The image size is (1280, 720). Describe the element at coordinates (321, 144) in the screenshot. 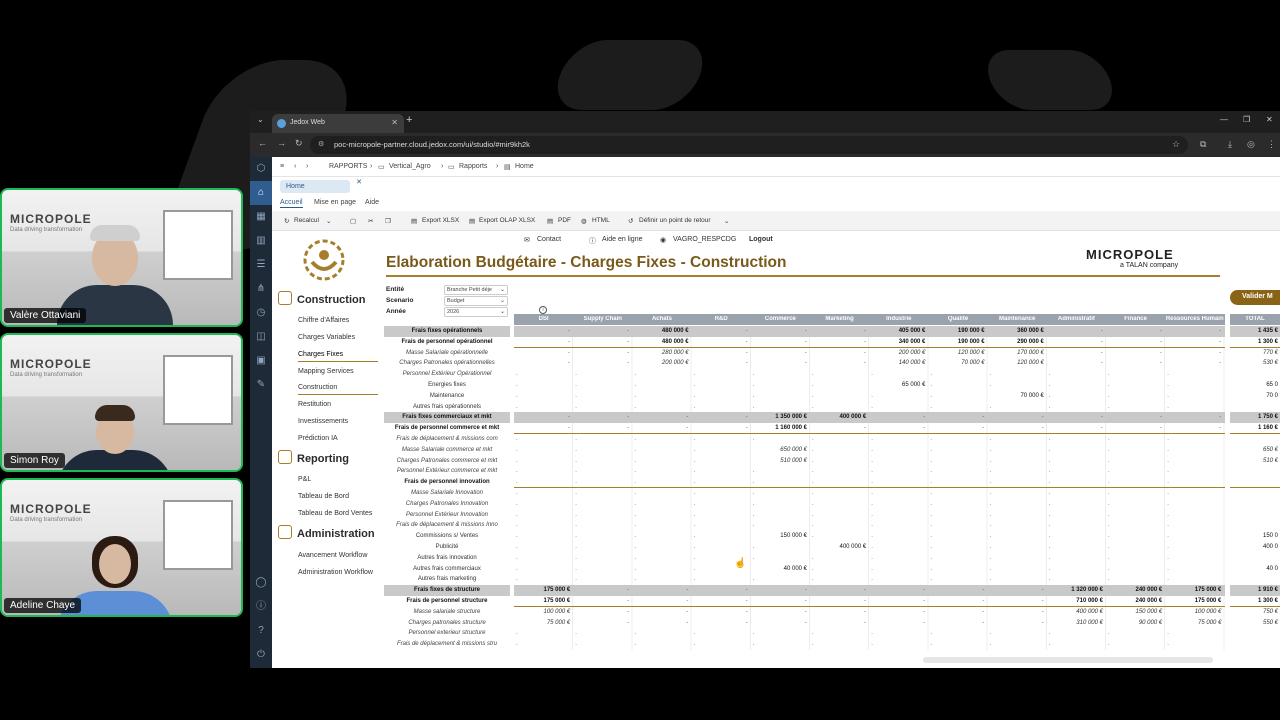

I see `site-info-icon: ⚙` at that location.